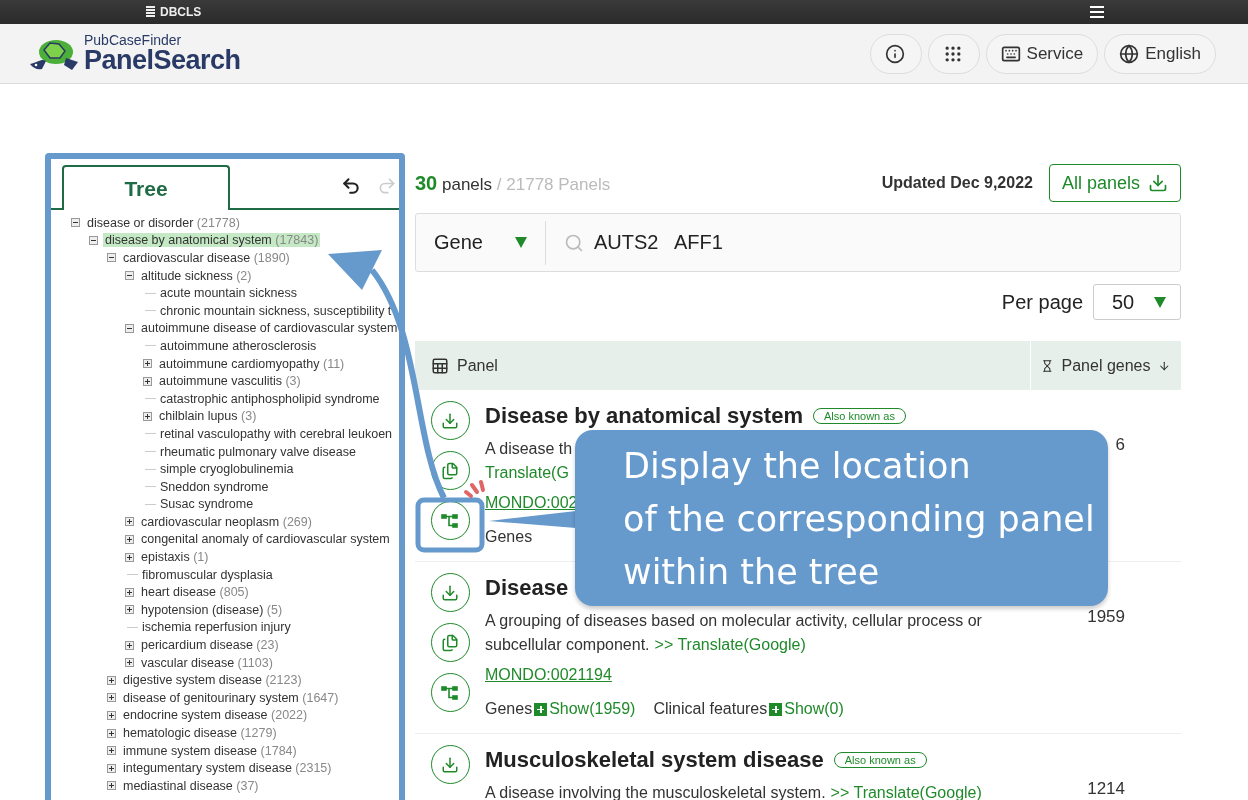 This screenshot has height=800, width=1248. What do you see at coordinates (270, 398) in the screenshot?
I see `tree-item: catastrophic antiphospholipid syndrome` at bounding box center [270, 398].